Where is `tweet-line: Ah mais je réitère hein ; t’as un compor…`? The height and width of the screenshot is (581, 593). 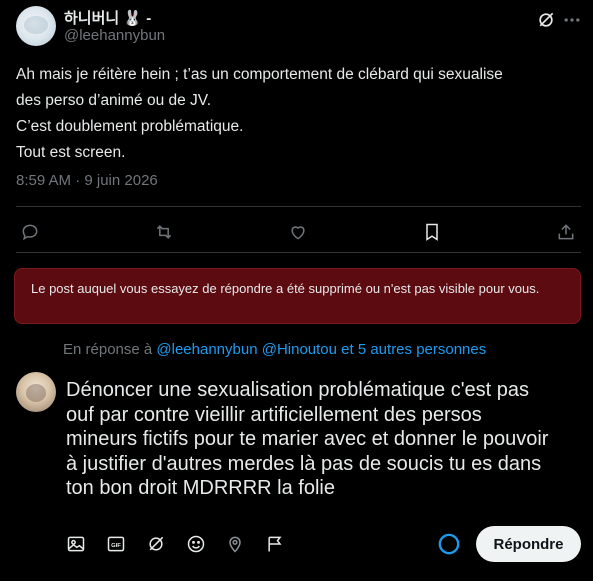 tweet-line: Ah mais je réitère hein ; t’as un compor… is located at coordinates (259, 74).